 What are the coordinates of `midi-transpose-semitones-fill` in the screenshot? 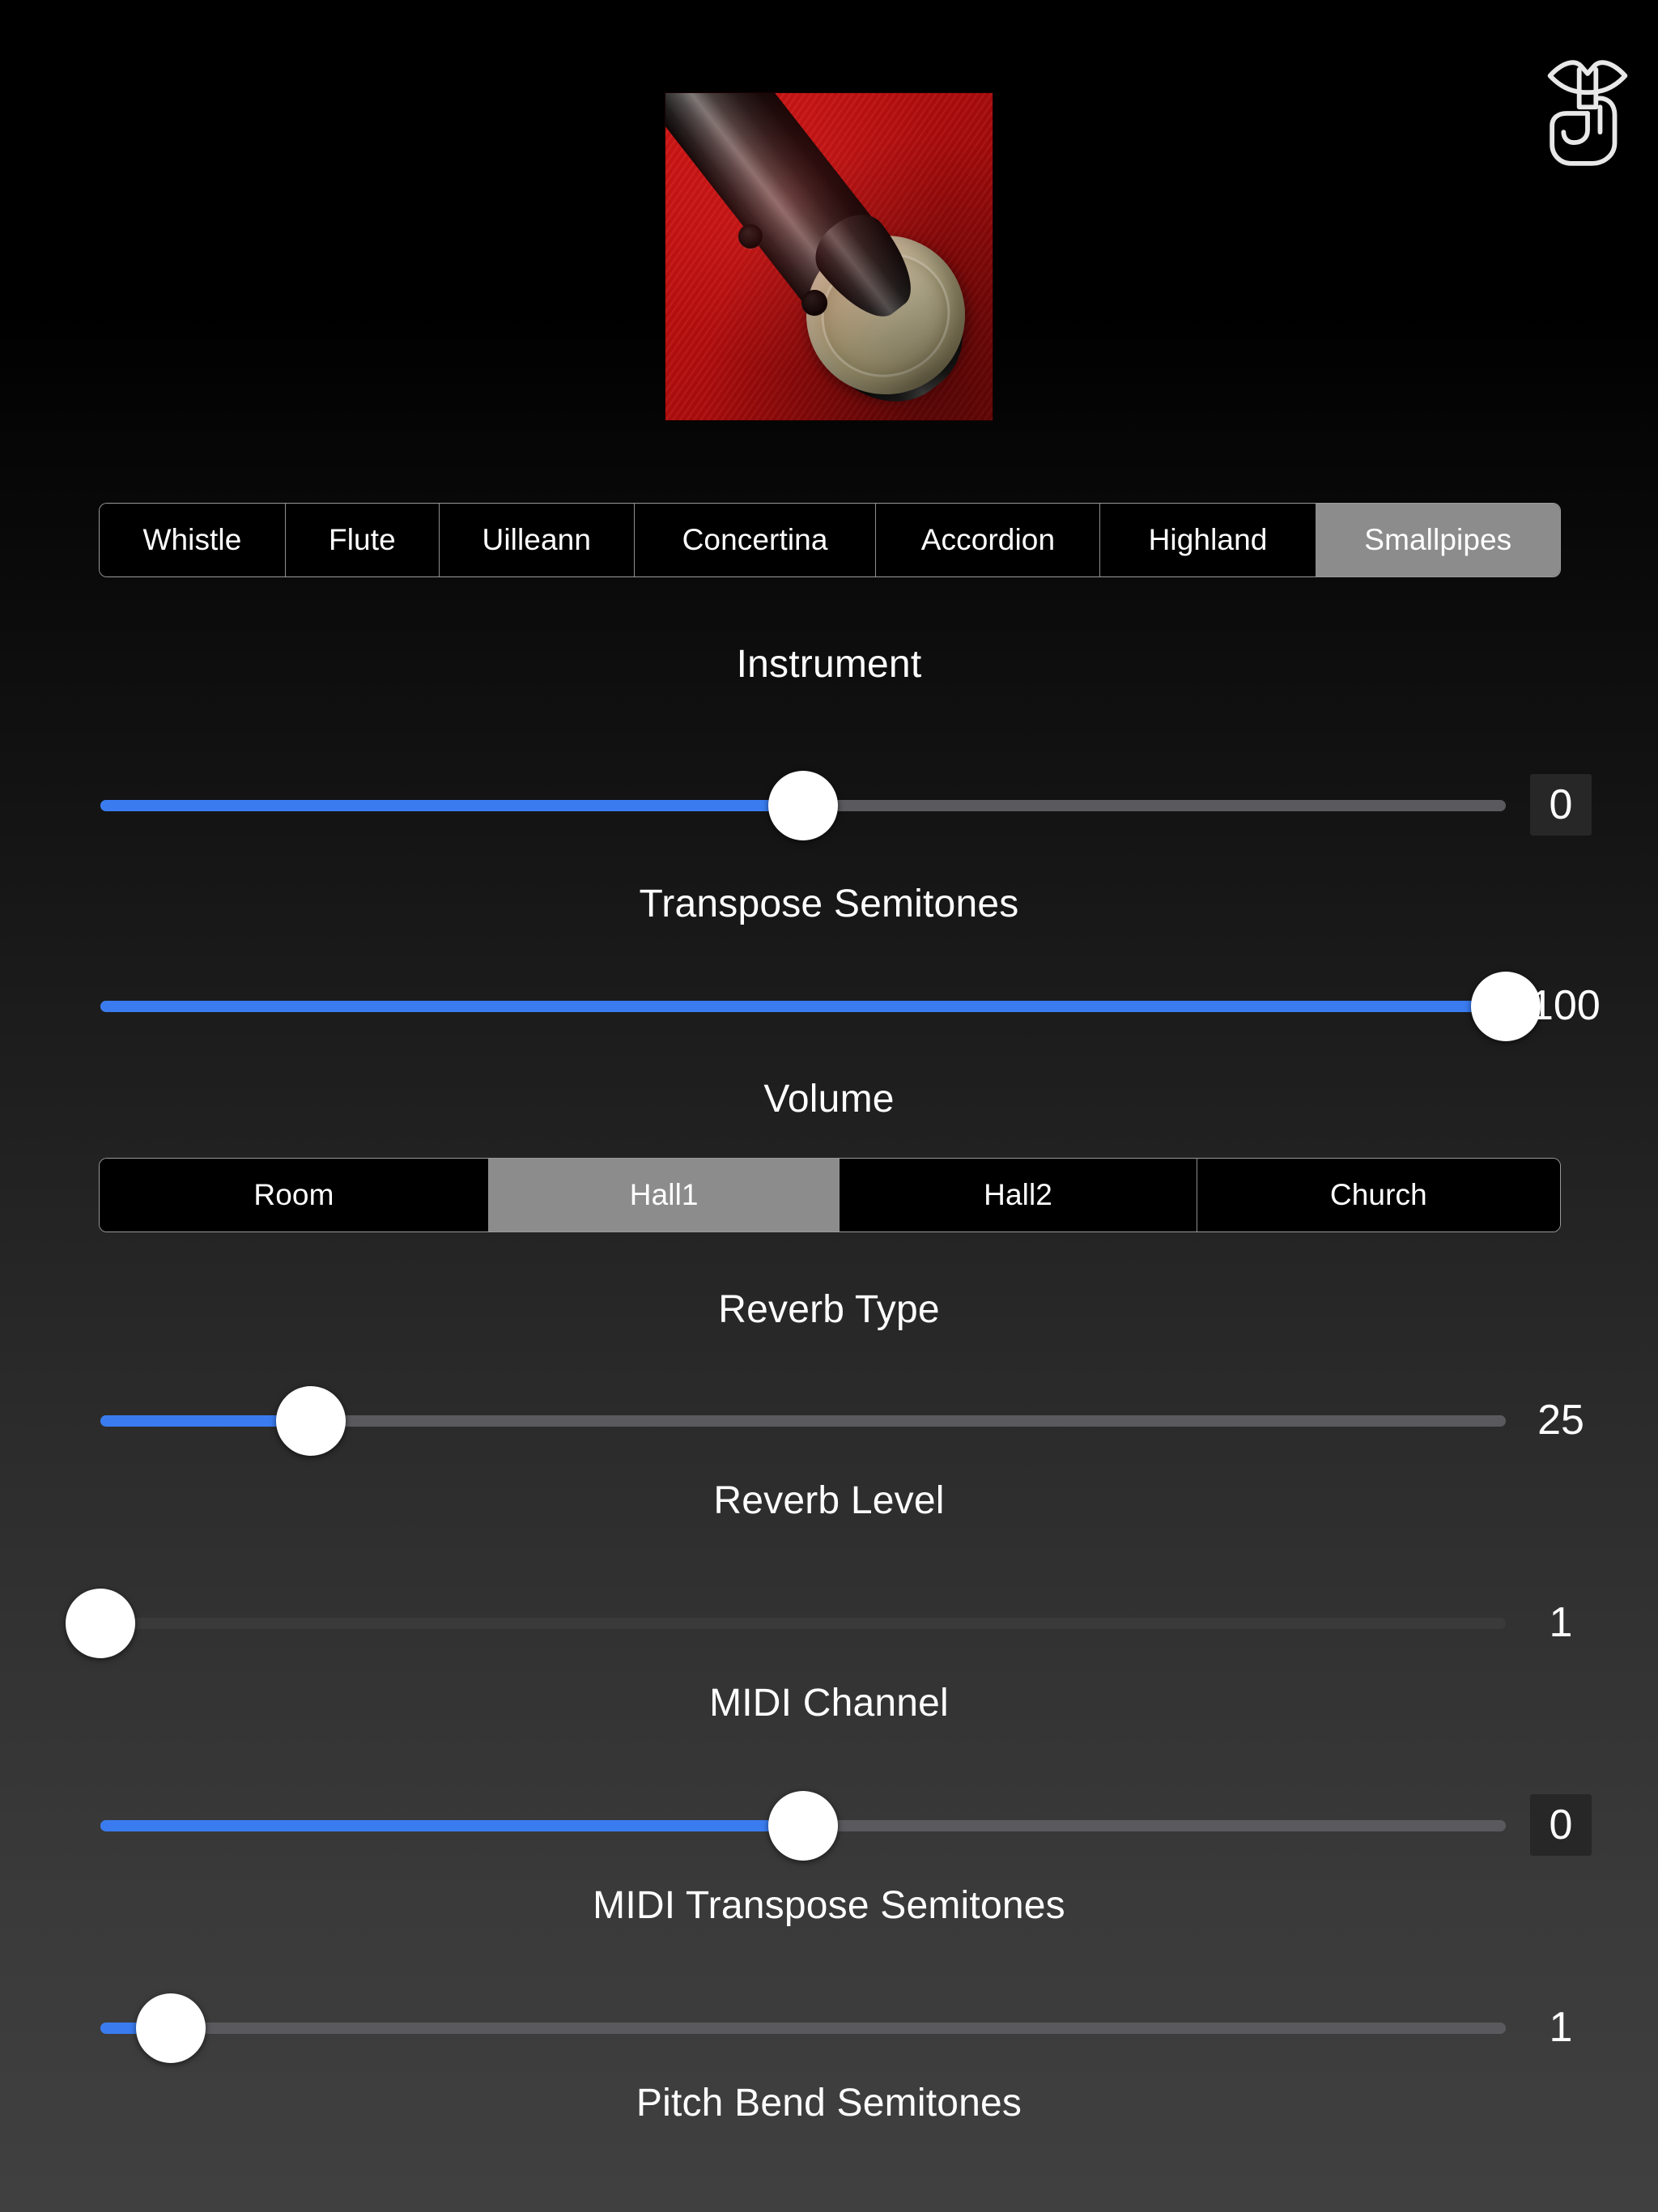 It's located at (451, 1826).